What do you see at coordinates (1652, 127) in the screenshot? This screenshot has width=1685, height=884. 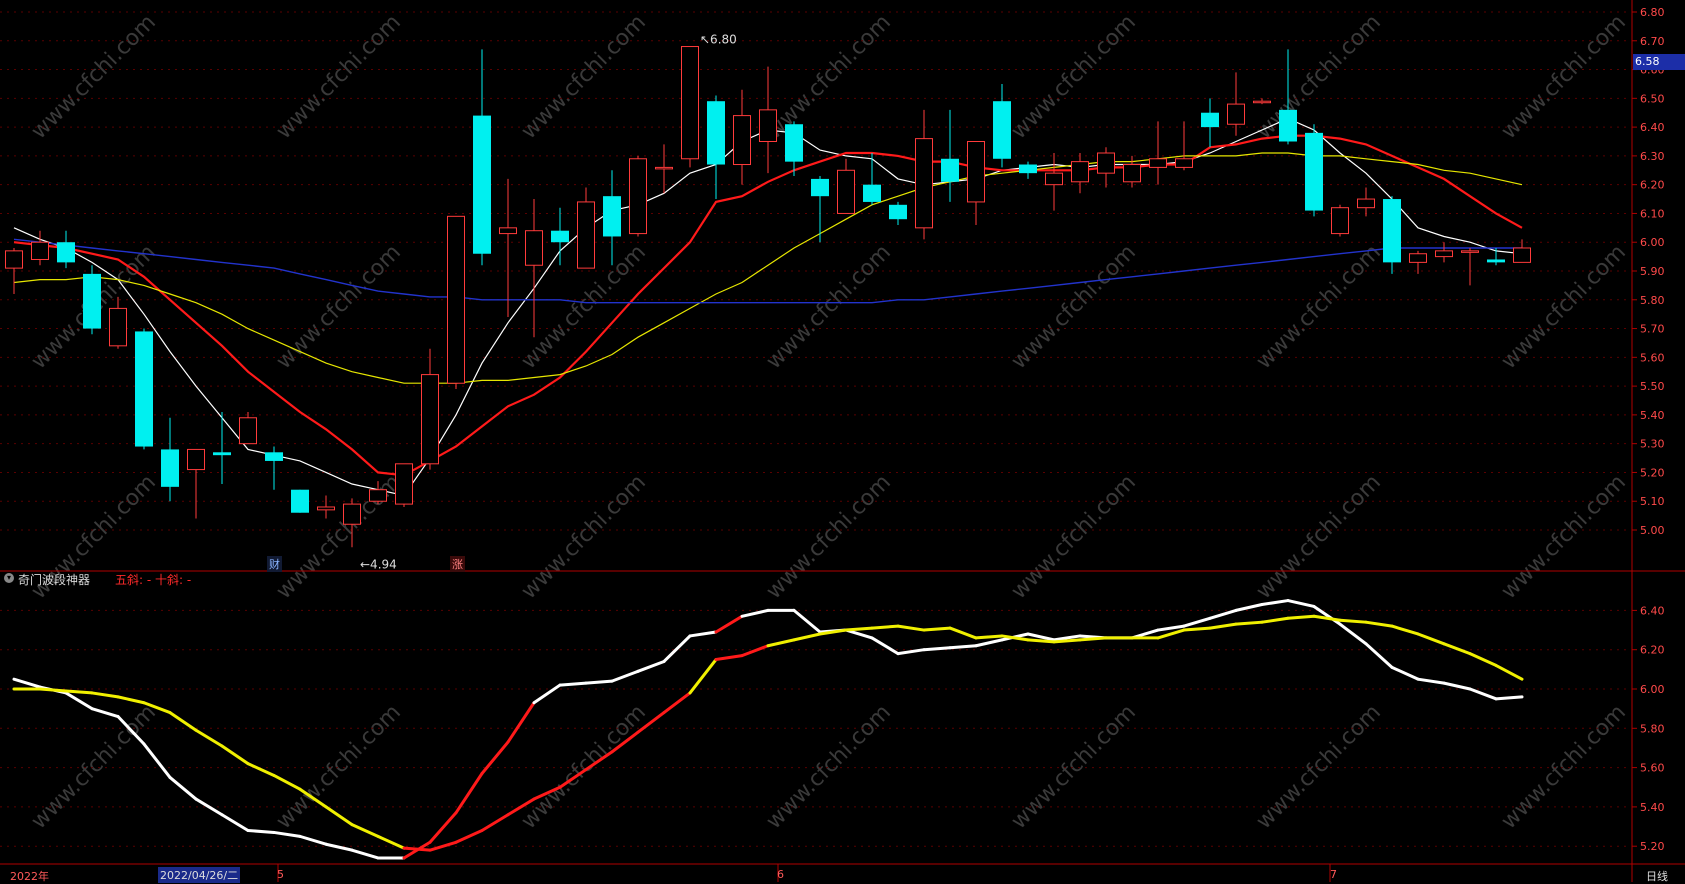 I see `axis-label-upper: 6.40` at bounding box center [1652, 127].